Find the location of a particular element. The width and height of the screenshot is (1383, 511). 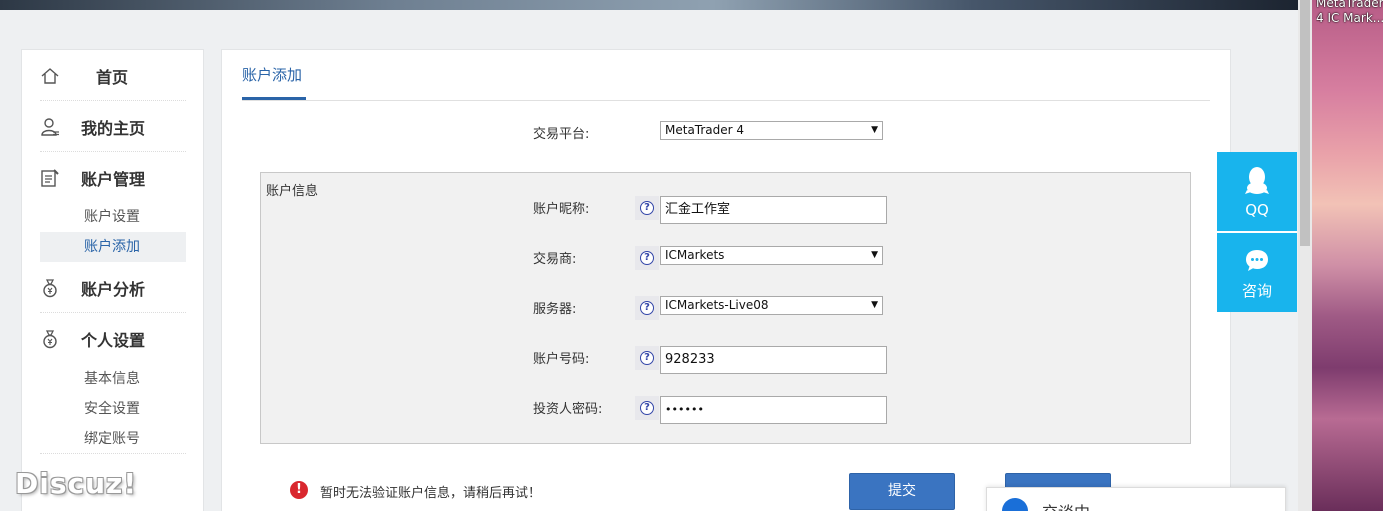

sidebar-item-label: 我的主页 is located at coordinates (113, 128).